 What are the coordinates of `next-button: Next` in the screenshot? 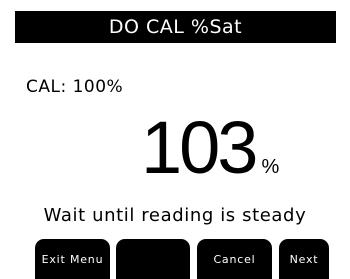 It's located at (304, 259).